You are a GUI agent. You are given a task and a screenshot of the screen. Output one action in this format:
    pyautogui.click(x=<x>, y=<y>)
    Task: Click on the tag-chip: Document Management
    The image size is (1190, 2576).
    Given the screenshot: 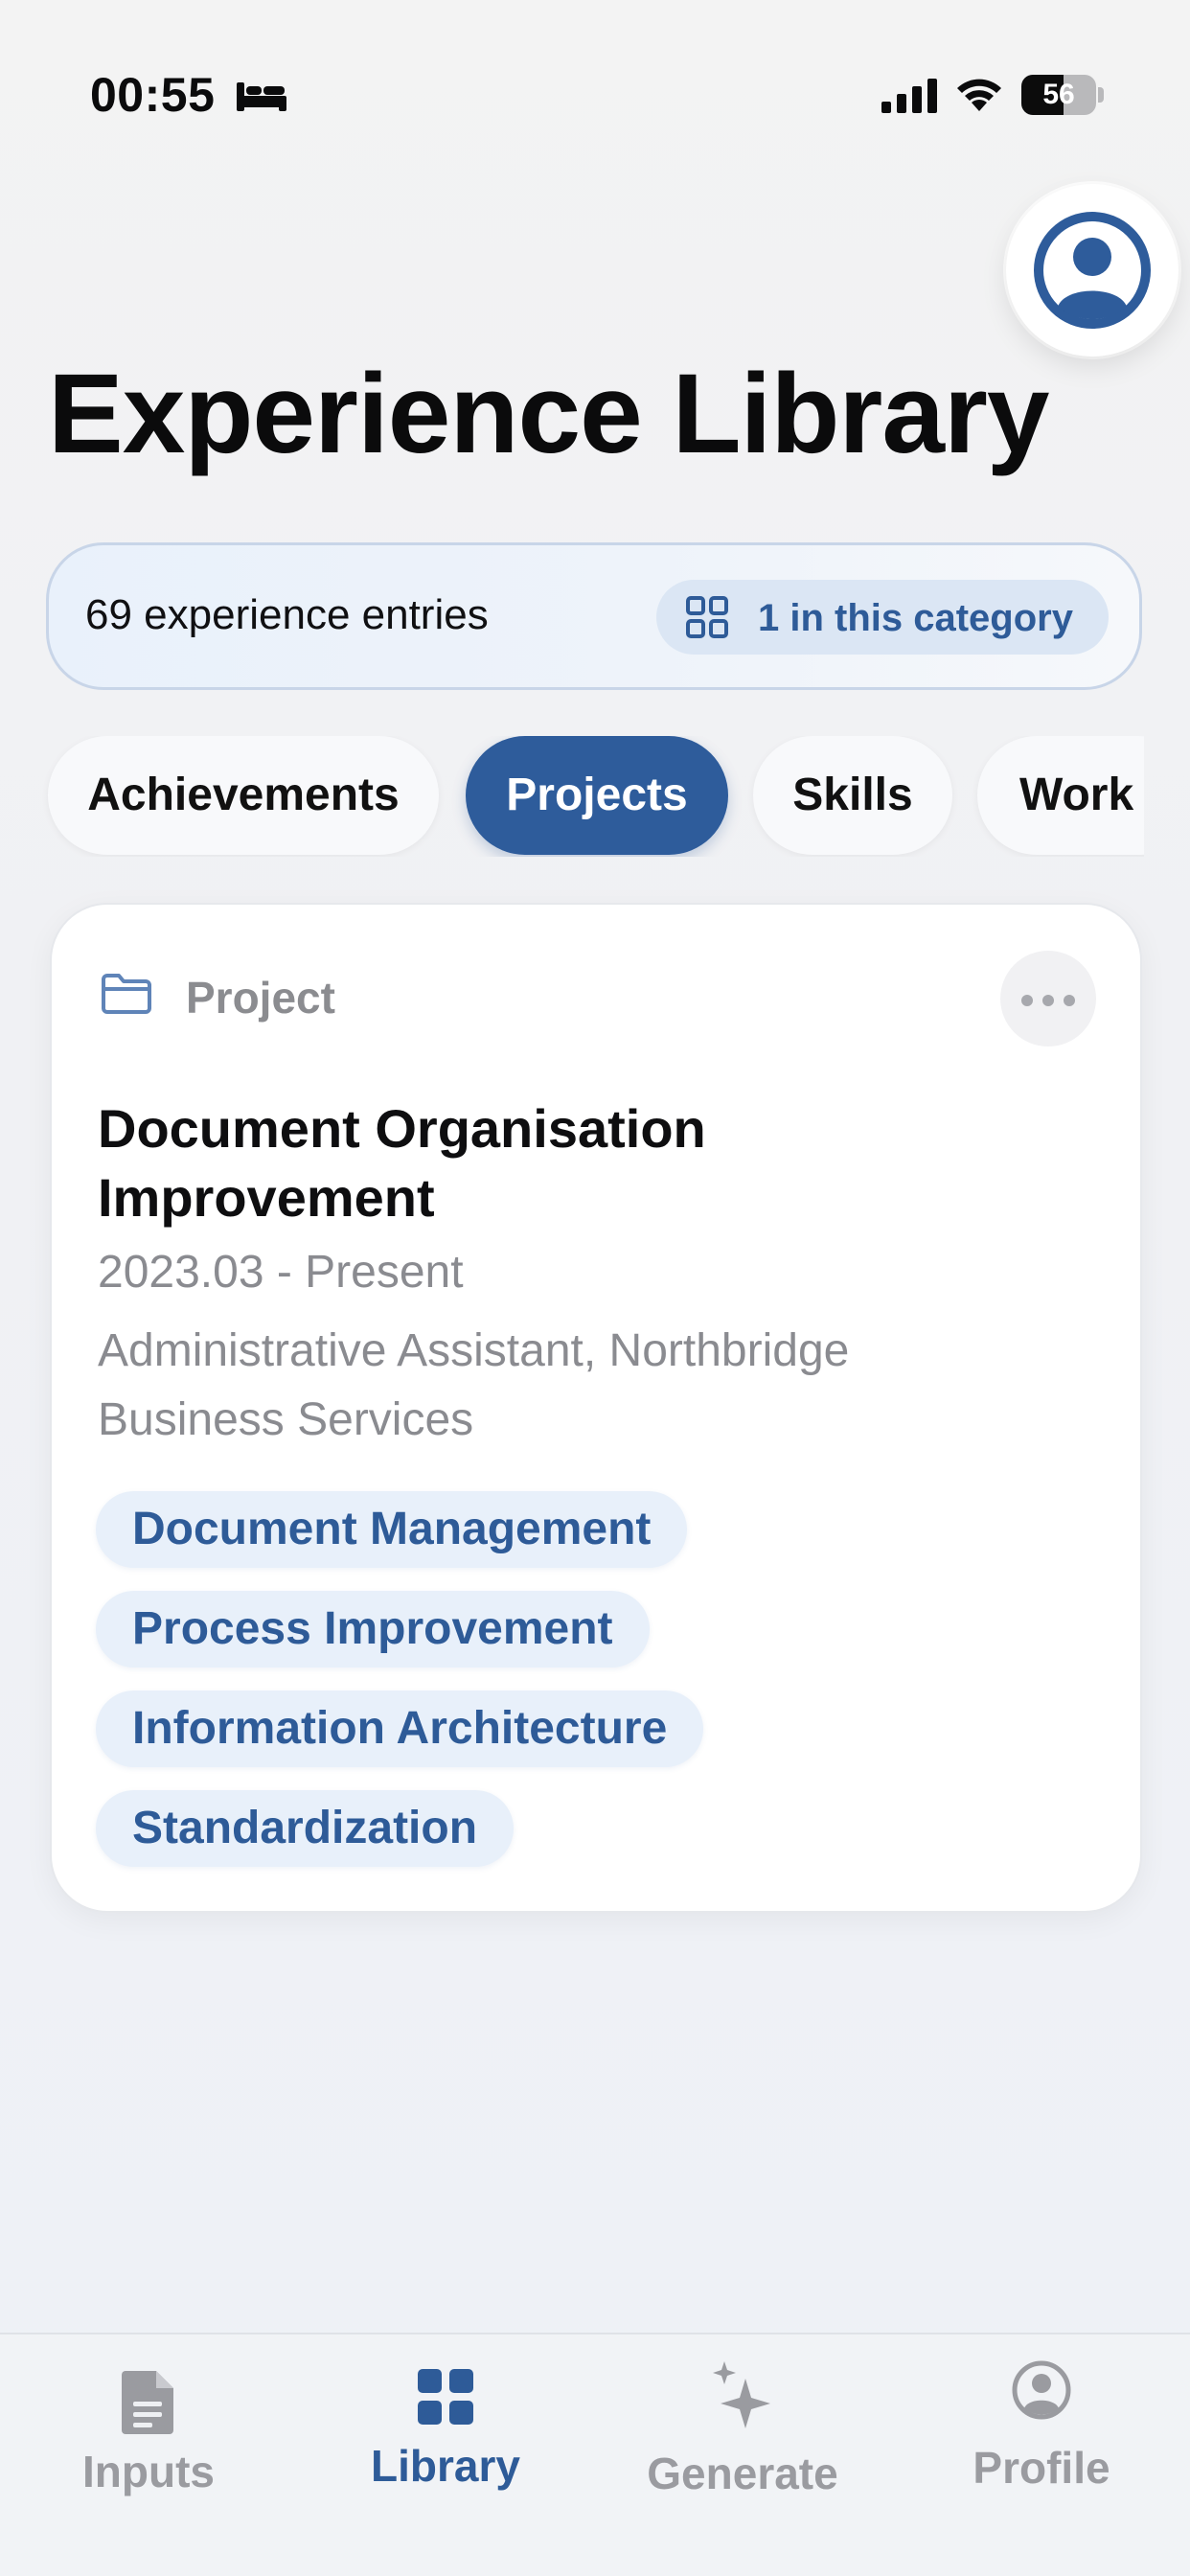 What is the action you would take?
    pyautogui.click(x=392, y=1529)
    